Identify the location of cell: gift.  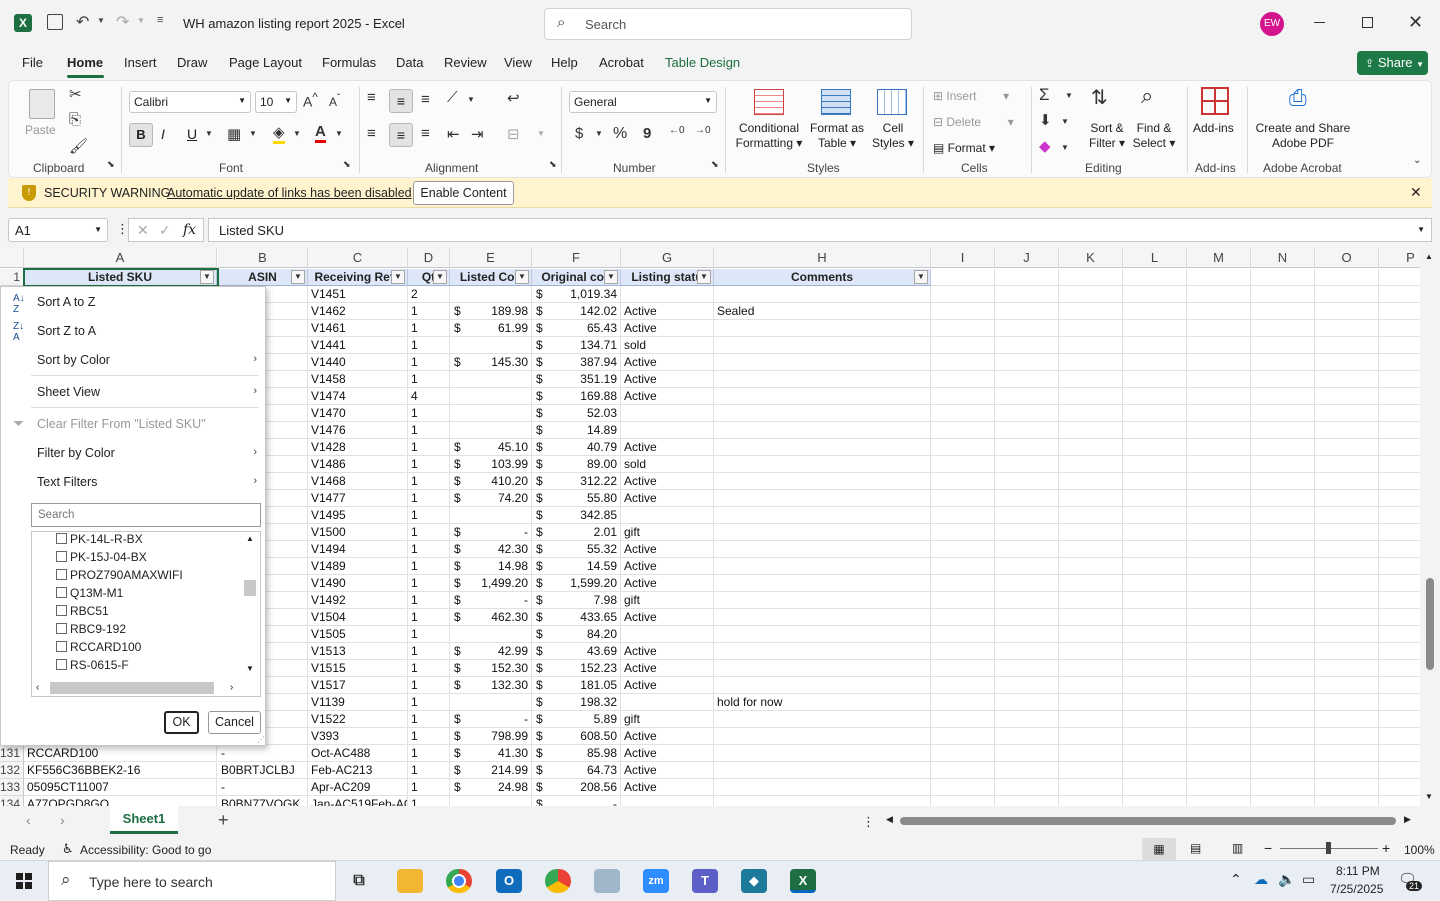
(667, 600).